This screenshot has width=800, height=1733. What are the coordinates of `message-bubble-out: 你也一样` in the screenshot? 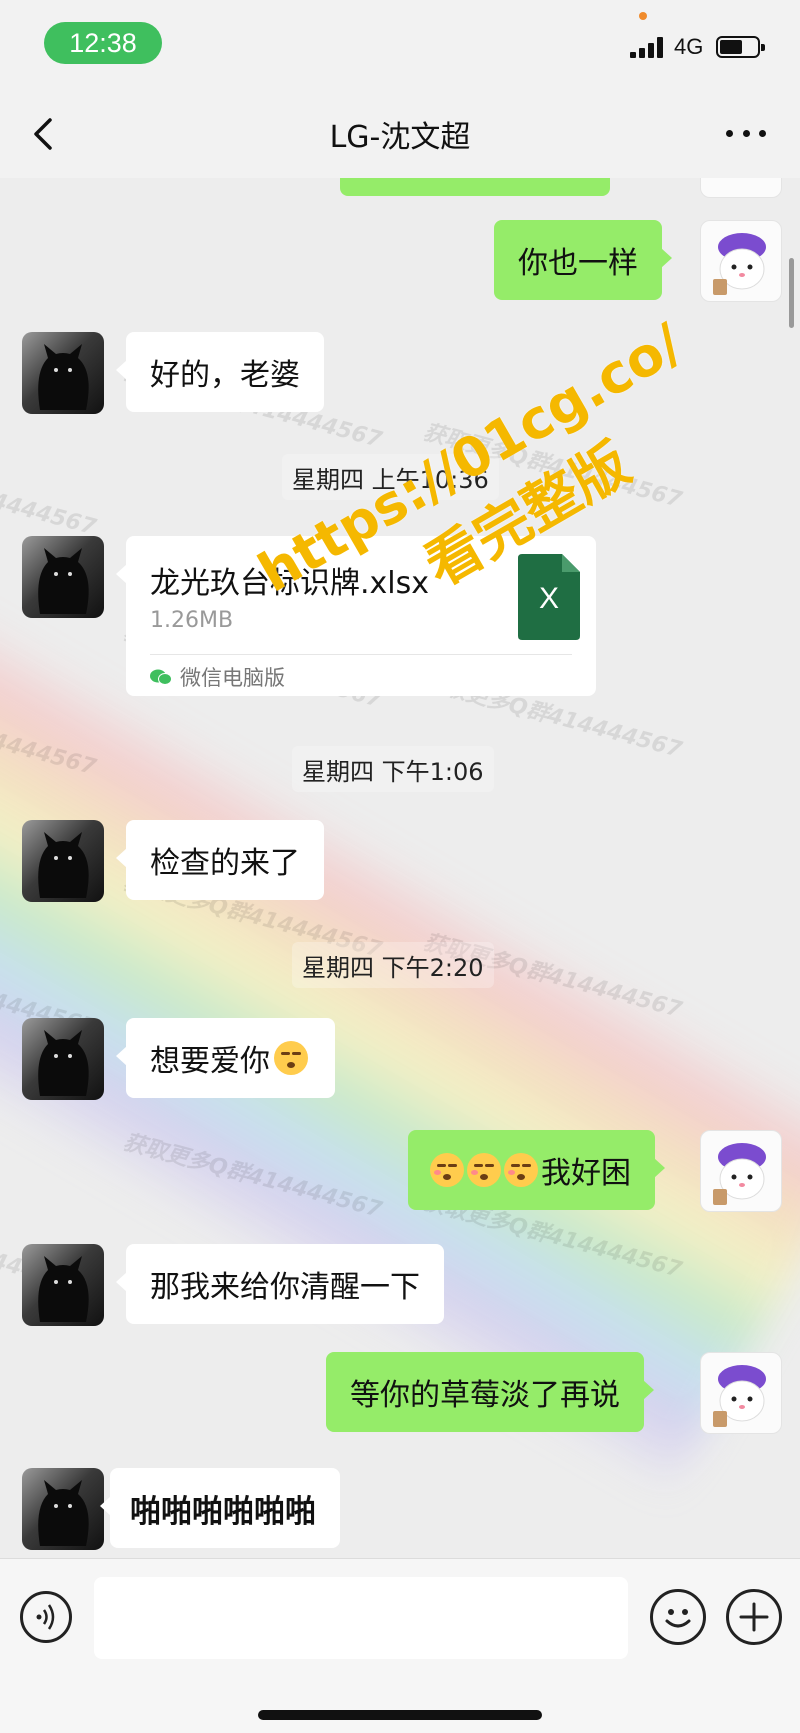 It's located at (583, 260).